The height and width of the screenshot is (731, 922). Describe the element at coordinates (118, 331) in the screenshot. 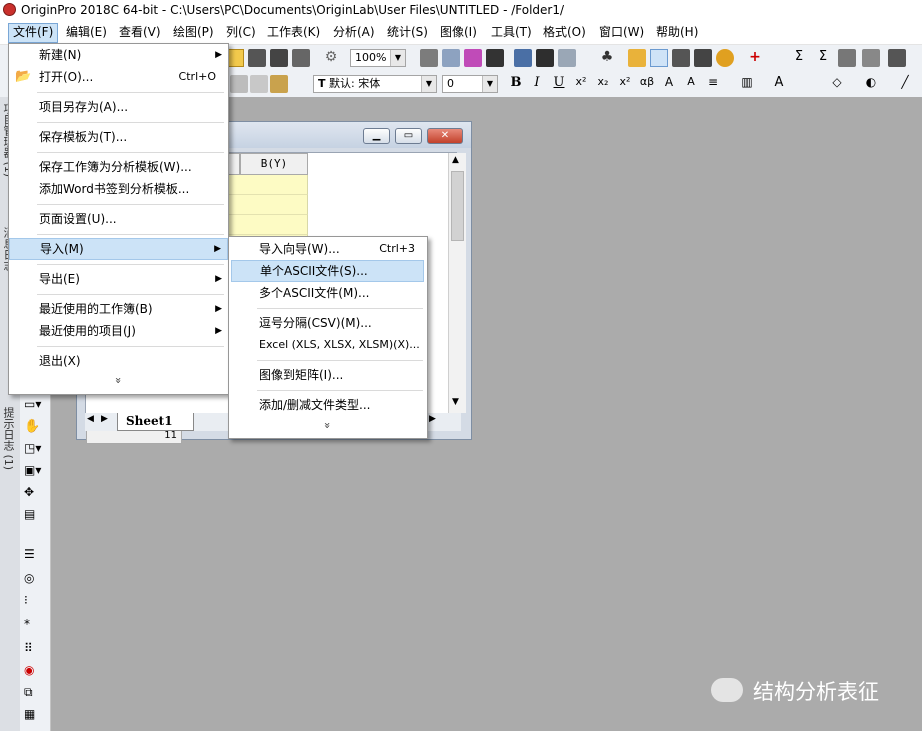

I see `menu-item-recent-projects: 最近使用的项目(J) ▶` at that location.